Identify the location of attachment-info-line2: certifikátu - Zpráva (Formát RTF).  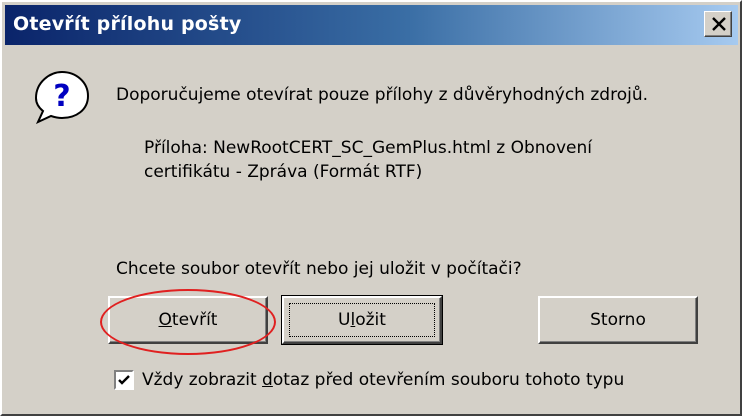
(283, 172).